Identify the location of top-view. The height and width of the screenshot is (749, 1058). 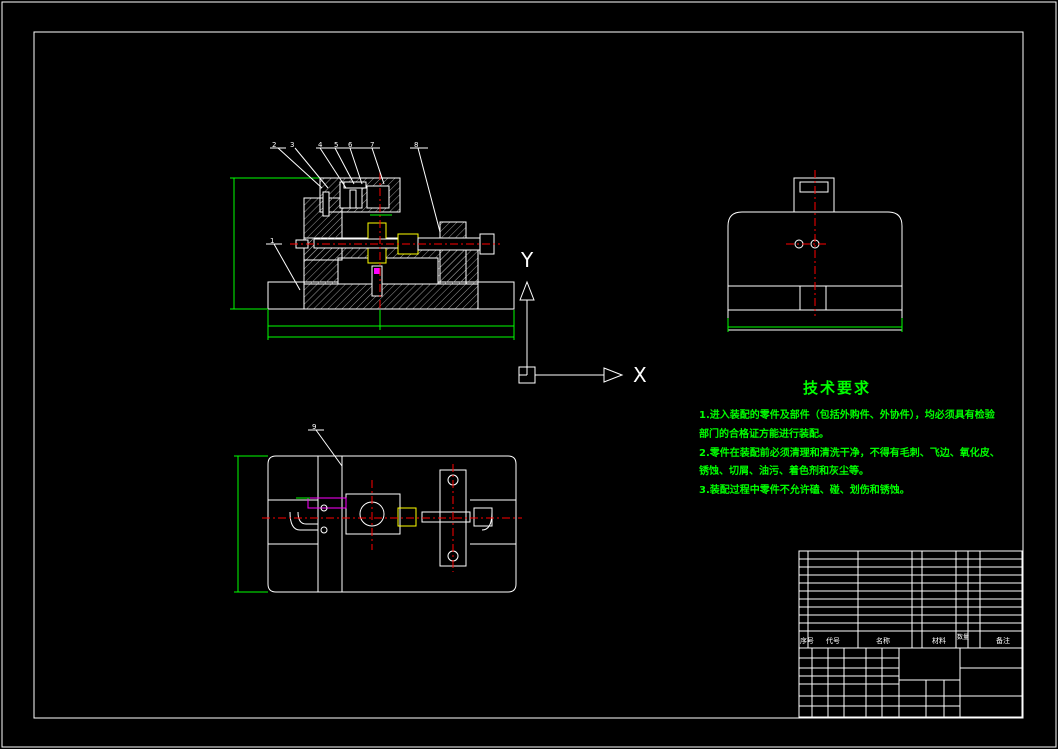
(392, 524).